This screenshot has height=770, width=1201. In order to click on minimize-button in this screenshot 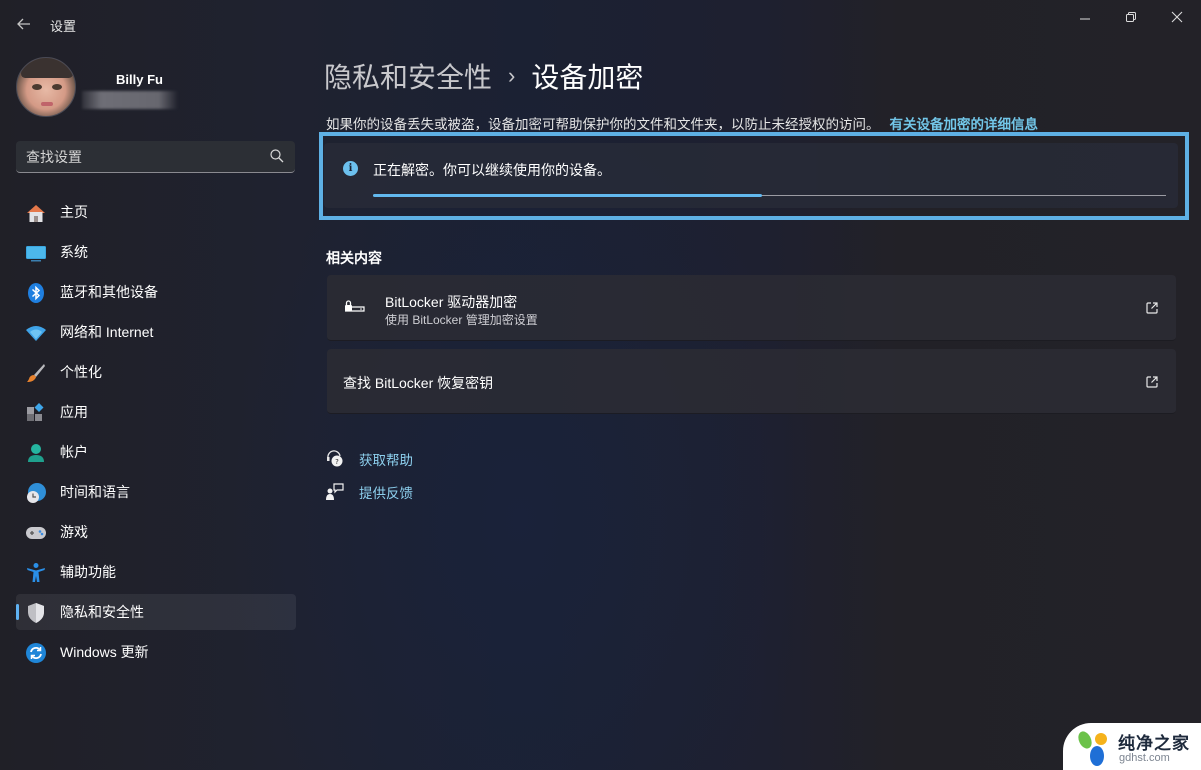, I will do `click(1085, 17)`.